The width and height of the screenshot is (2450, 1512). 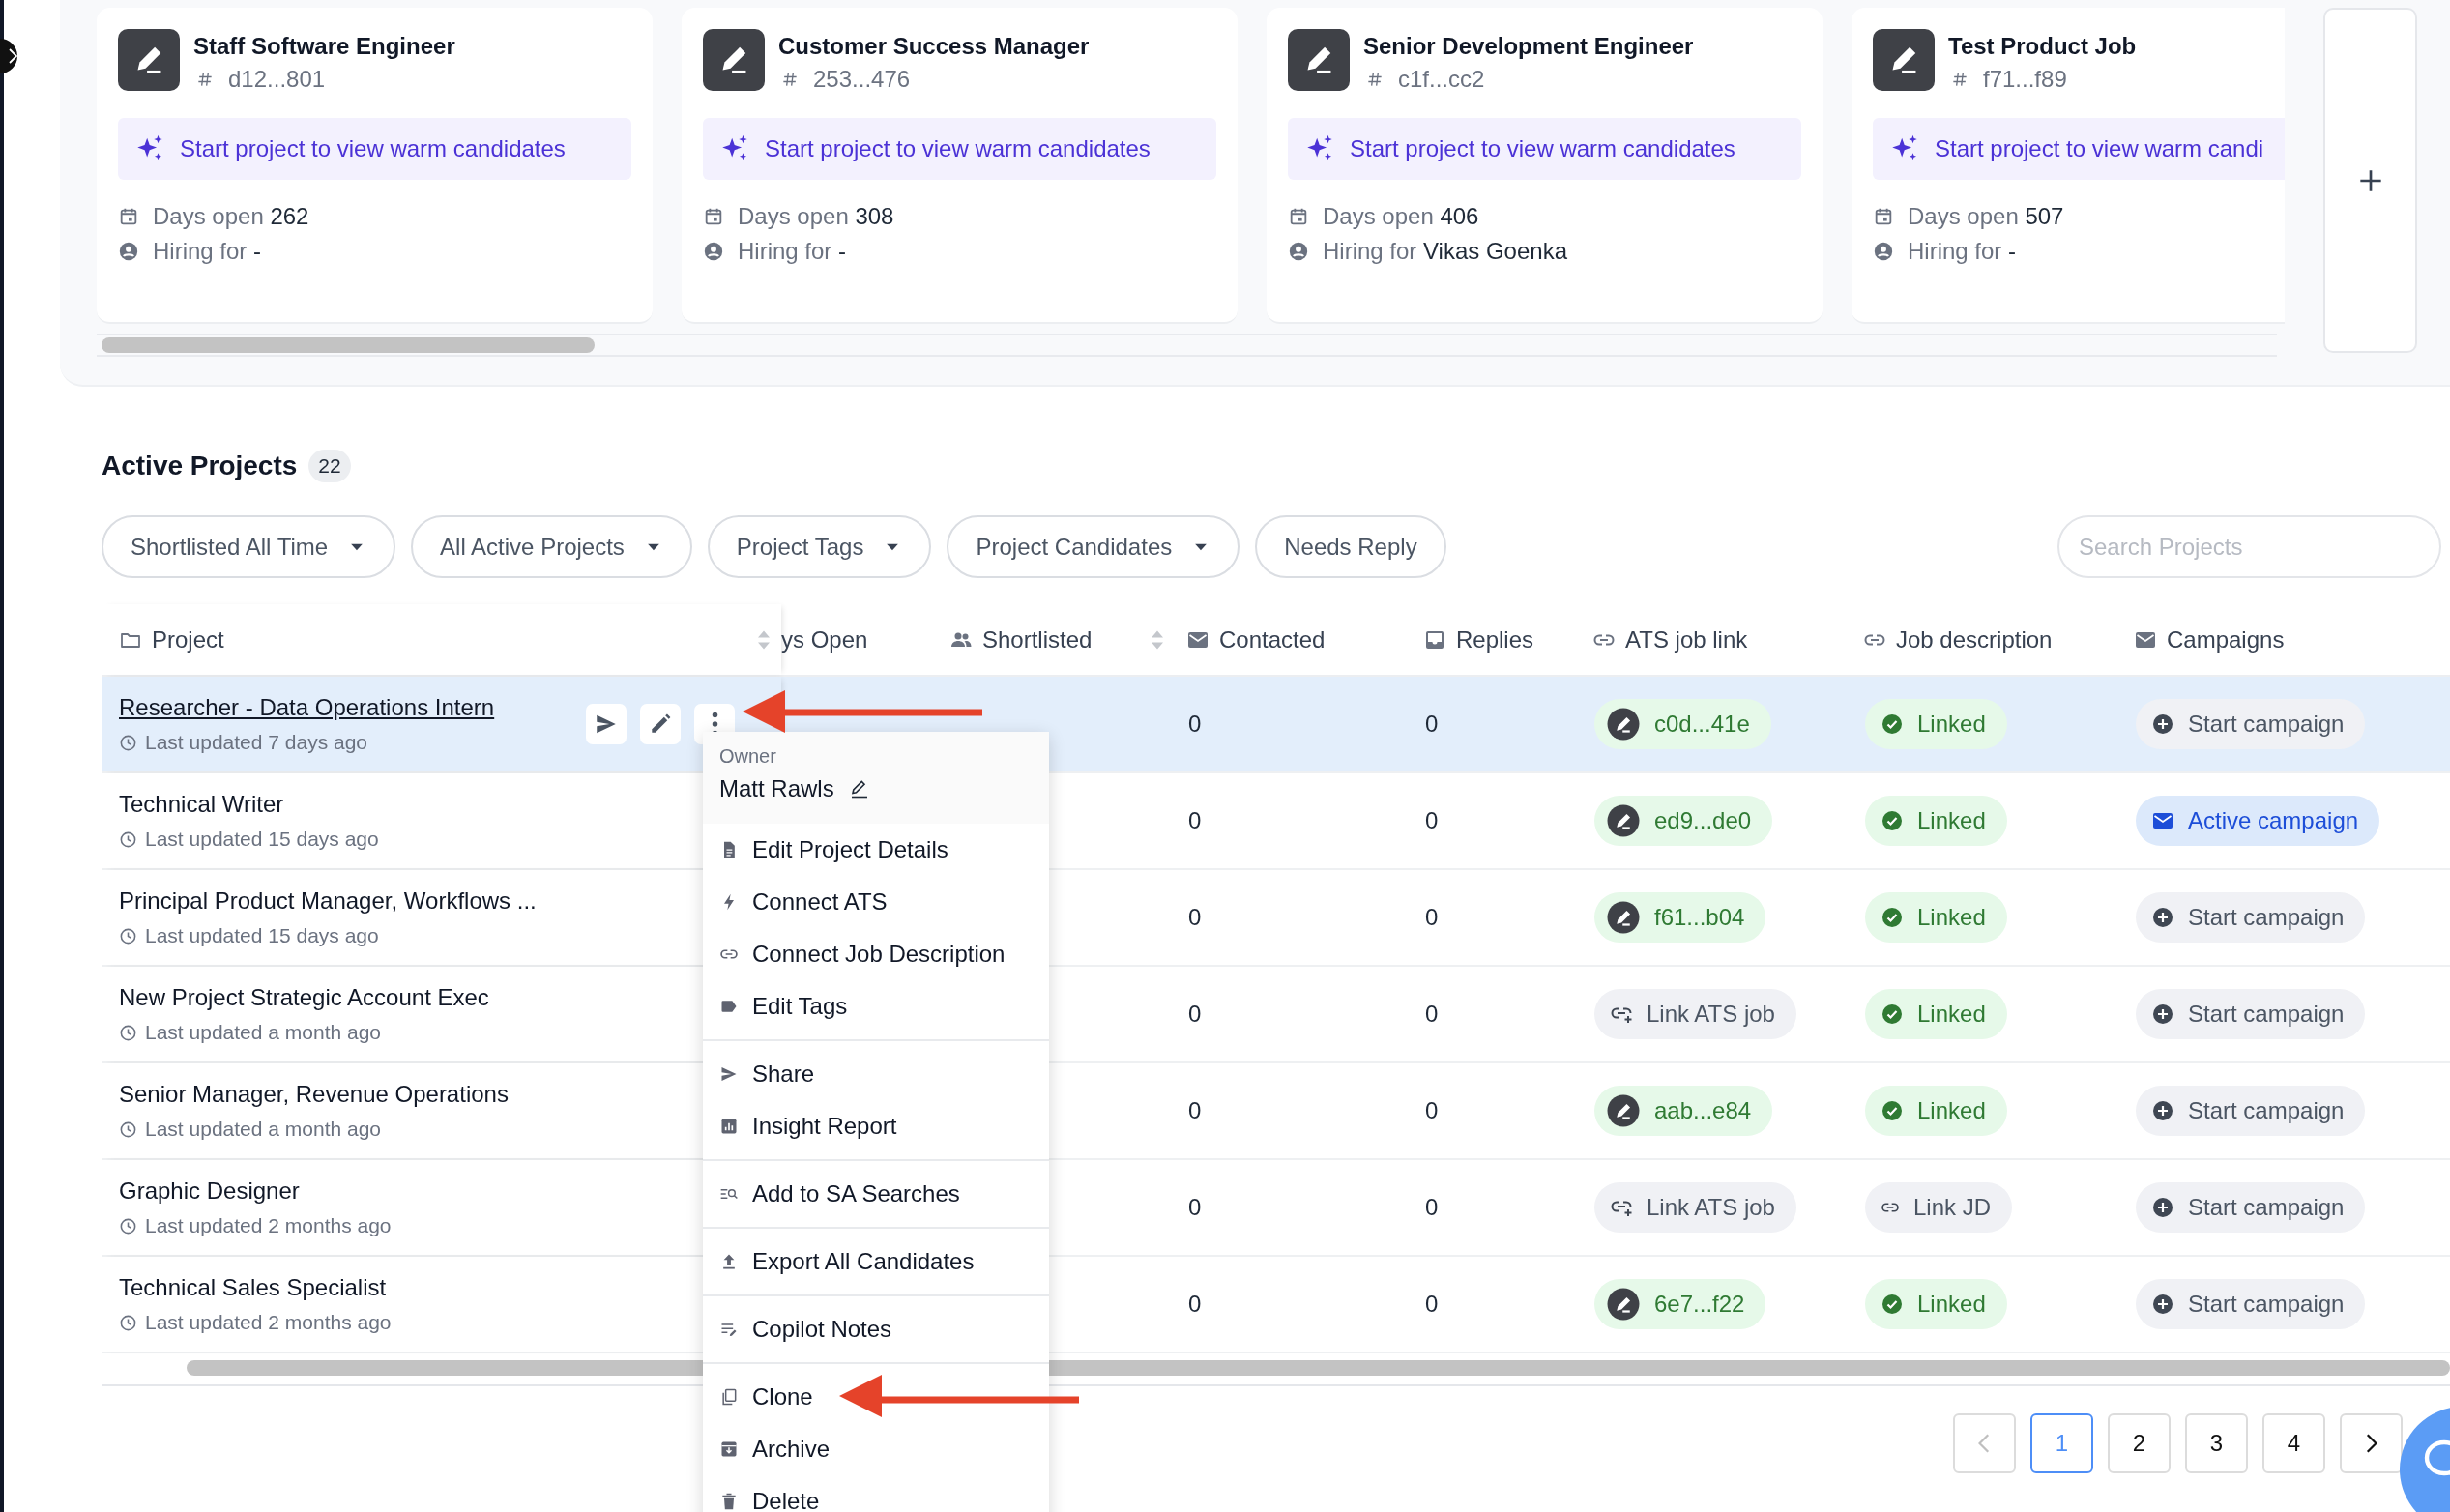 I want to click on job-card: Customer Success Manager 253...476 Start project to view warm candidates Days open 308 Hiring for -, so click(x=960, y=166).